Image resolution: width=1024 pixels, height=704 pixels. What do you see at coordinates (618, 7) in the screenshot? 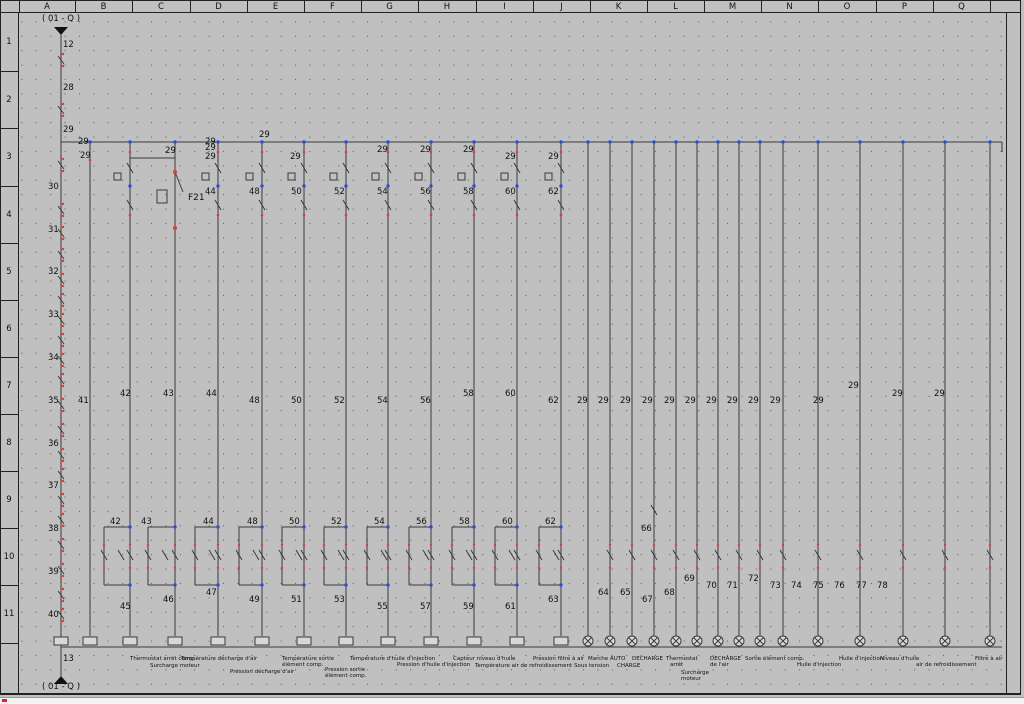
I see `column-header: K` at bounding box center [618, 7].